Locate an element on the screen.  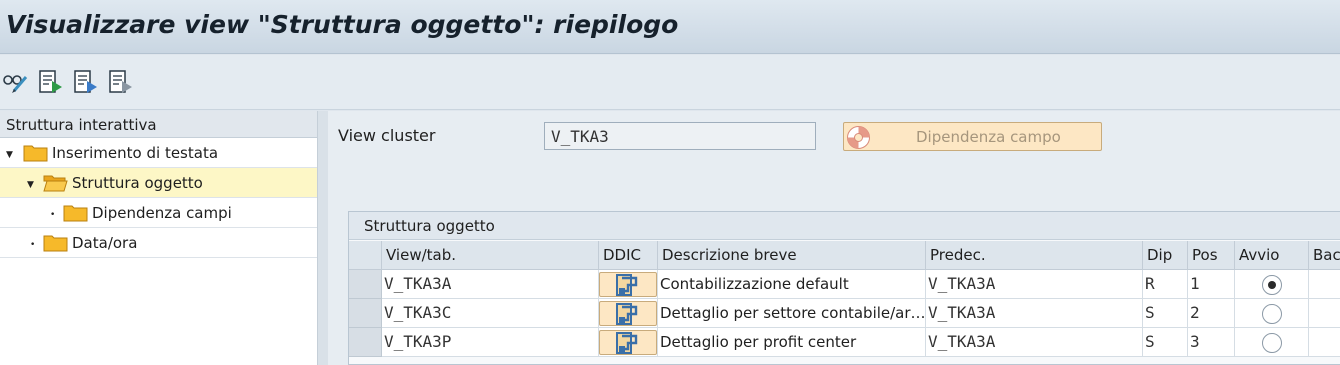
column-header-view: View/tab. is located at coordinates (490, 255).